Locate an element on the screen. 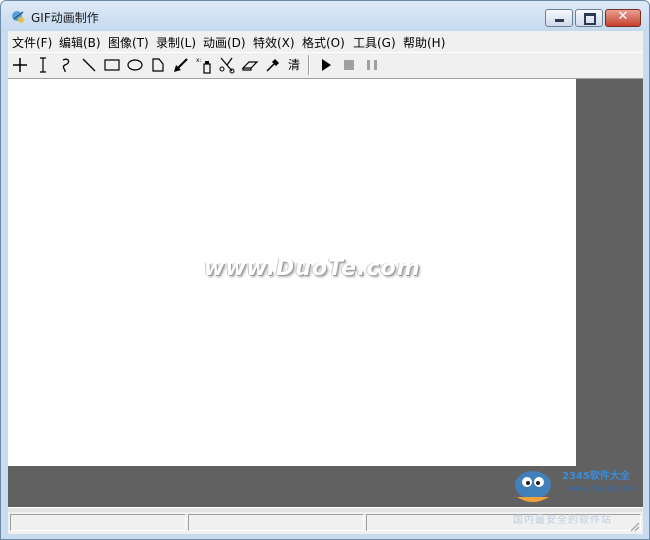  ellipse-icon is located at coordinates (135, 65).